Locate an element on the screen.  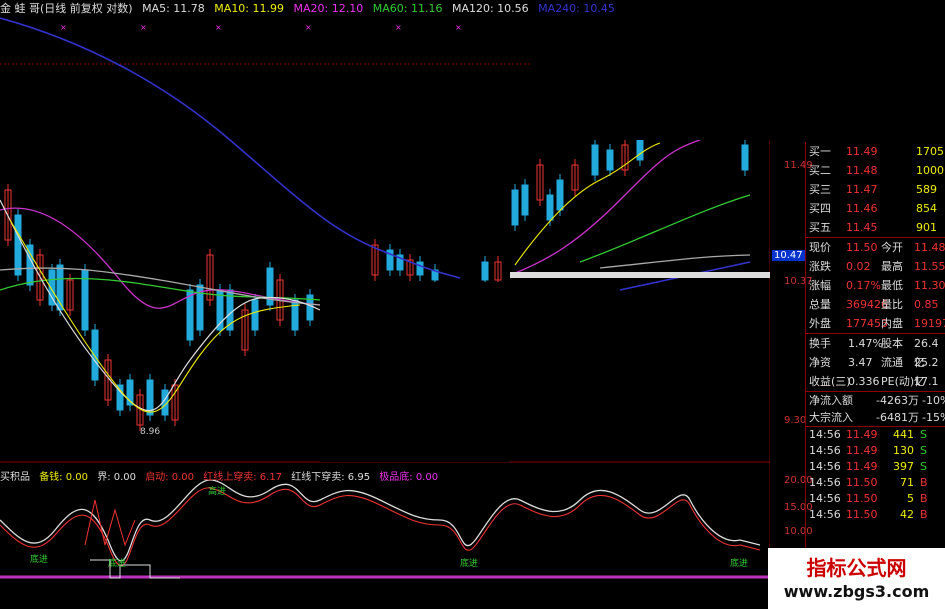
flow-value: -4263万 is located at coordinates (897, 400).